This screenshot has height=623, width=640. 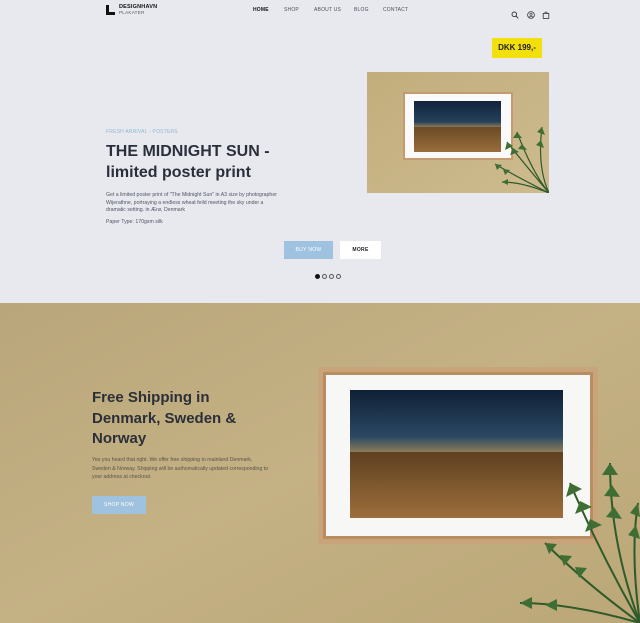 I want to click on shop-now-button: SHOP NOW, so click(x=119, y=505).